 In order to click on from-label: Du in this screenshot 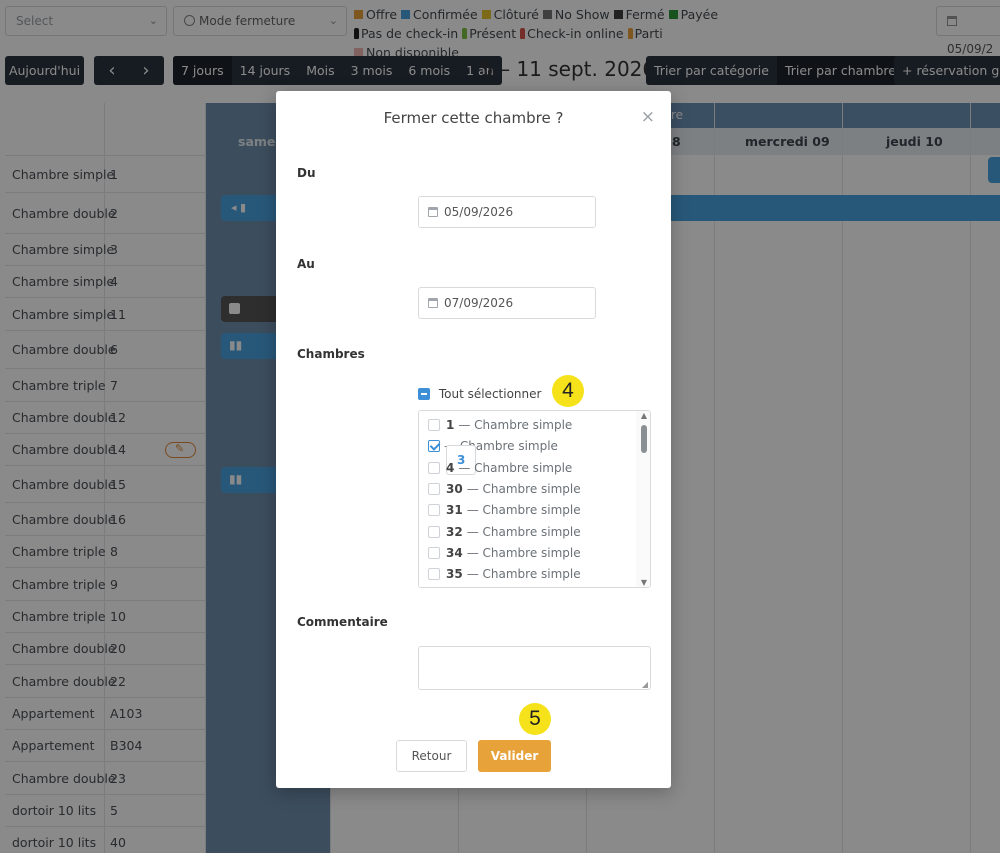, I will do `click(306, 173)`.